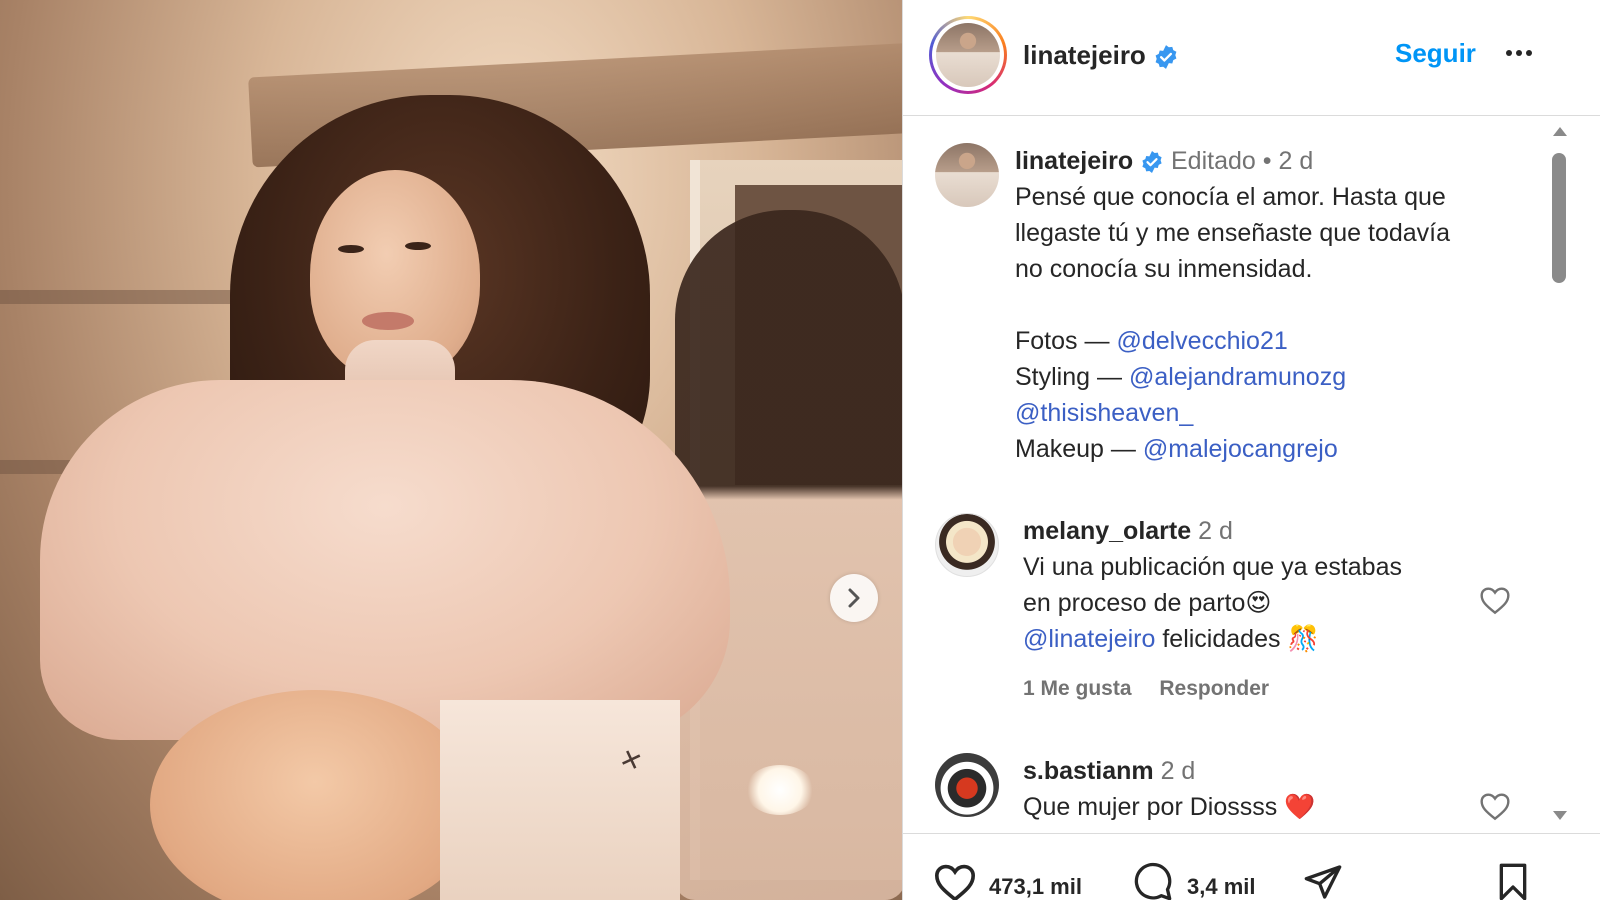 This screenshot has height=900, width=1600. I want to click on caption-text-line: Pensé que conocía el amor. Hasta que, so click(1230, 197).